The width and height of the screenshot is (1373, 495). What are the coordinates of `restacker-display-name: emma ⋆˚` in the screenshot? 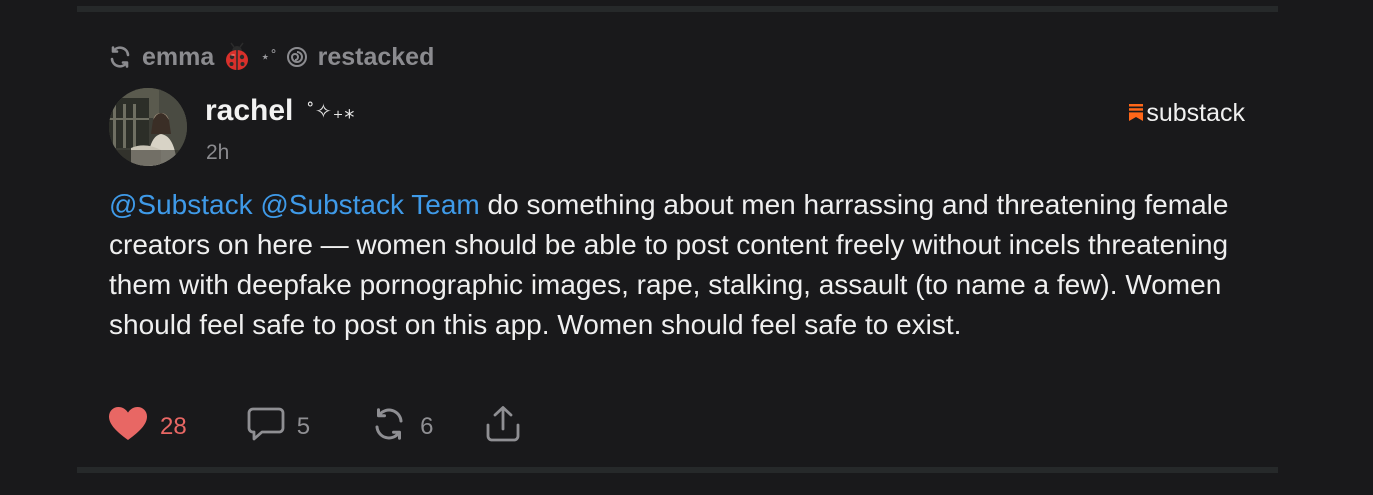 It's located at (225, 57).